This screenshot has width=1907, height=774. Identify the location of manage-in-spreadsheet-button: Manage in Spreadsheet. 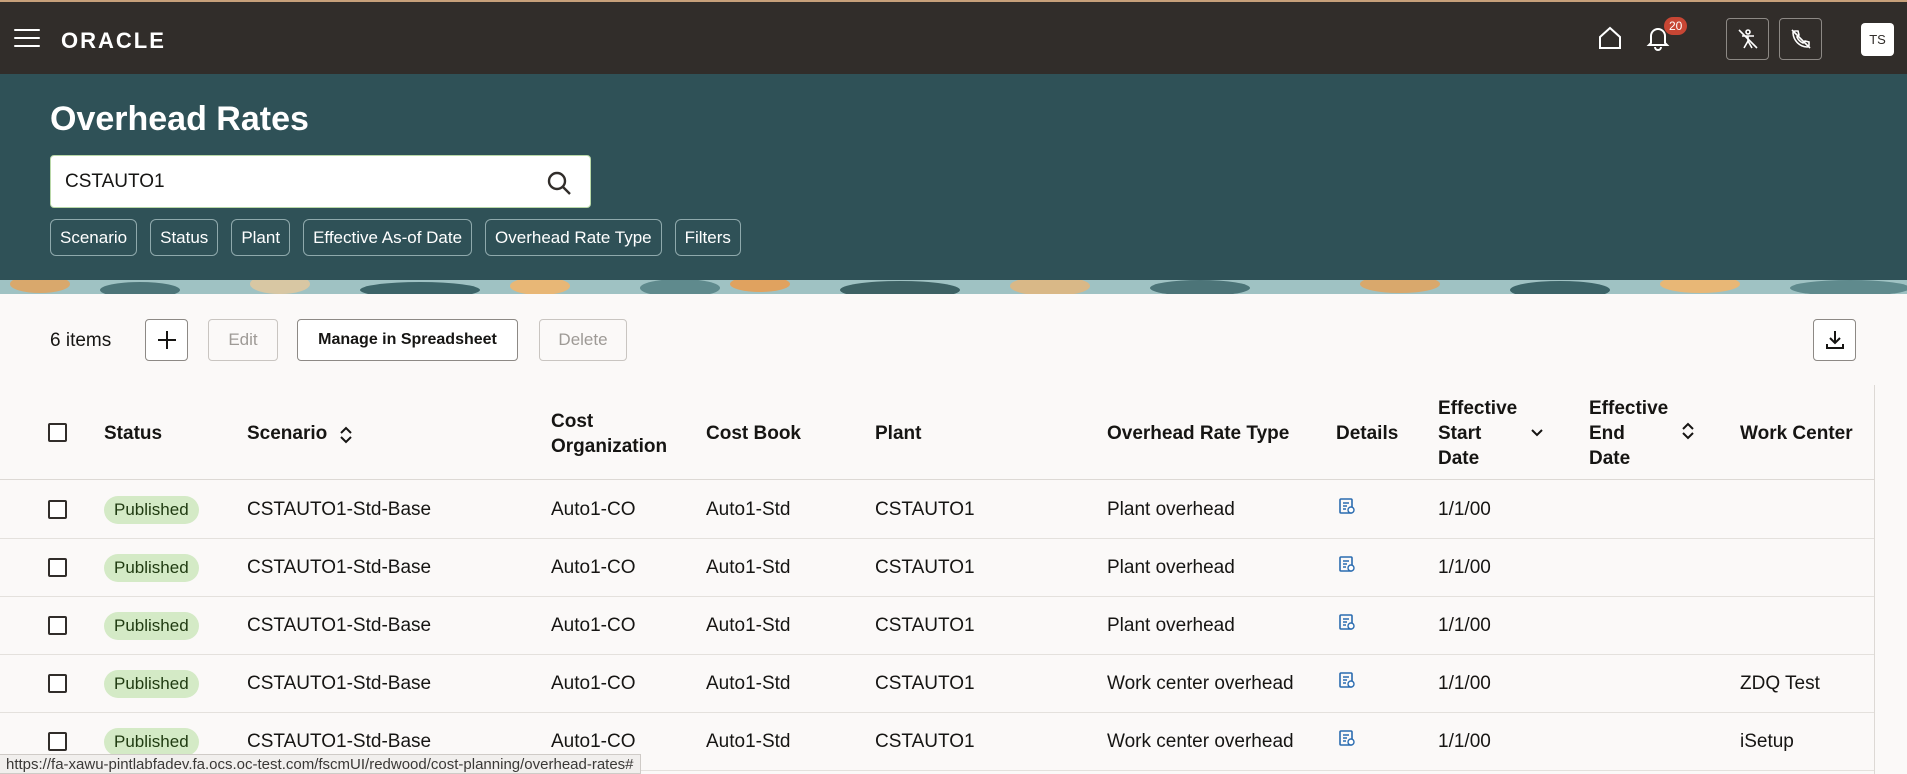
(407, 340).